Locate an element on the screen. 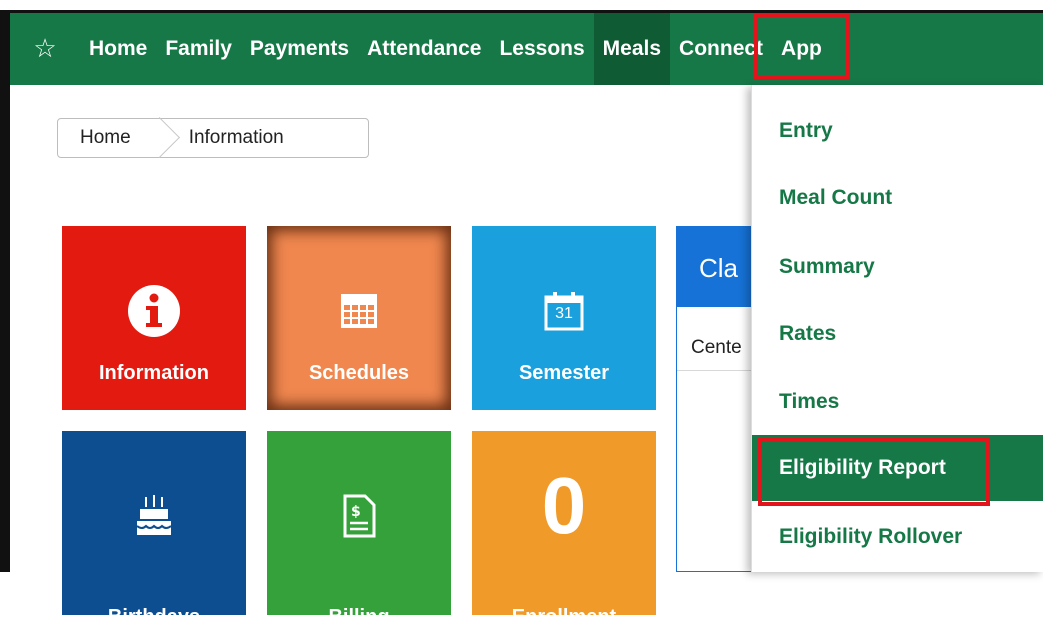 Image resolution: width=1043 pixels, height=629 pixels. tile-billing-label: Billing is located at coordinates (359, 617).